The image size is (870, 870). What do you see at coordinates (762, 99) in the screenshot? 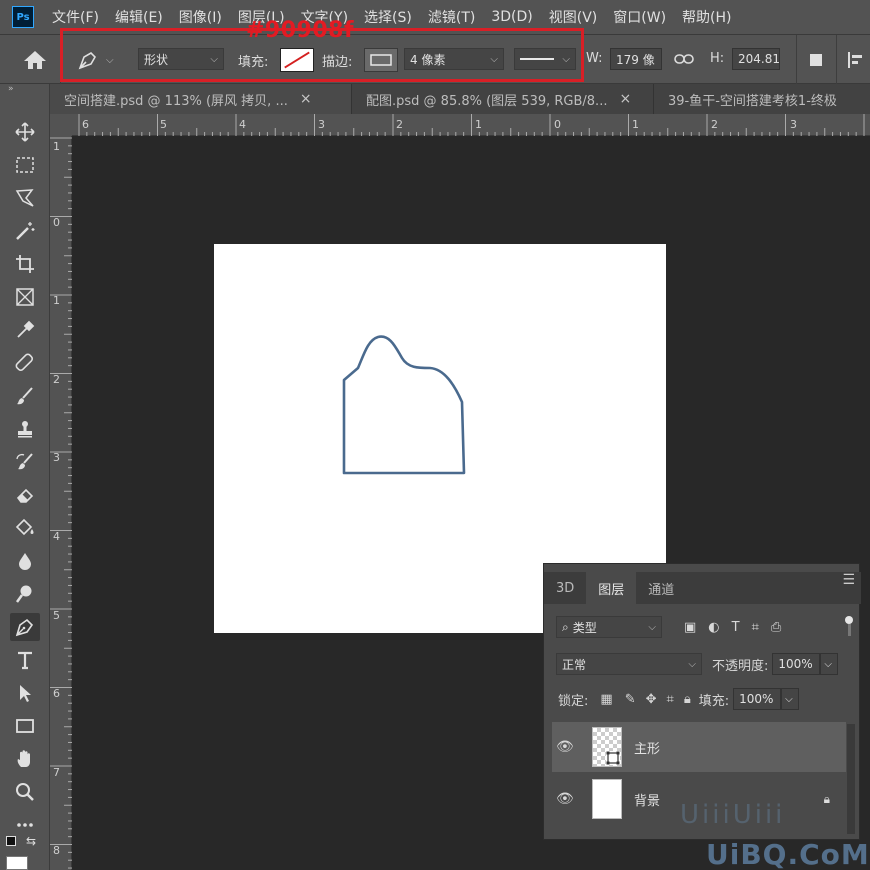
I see `tab-document-3: 39-鱼干-空间搭建考核1-终极` at bounding box center [762, 99].